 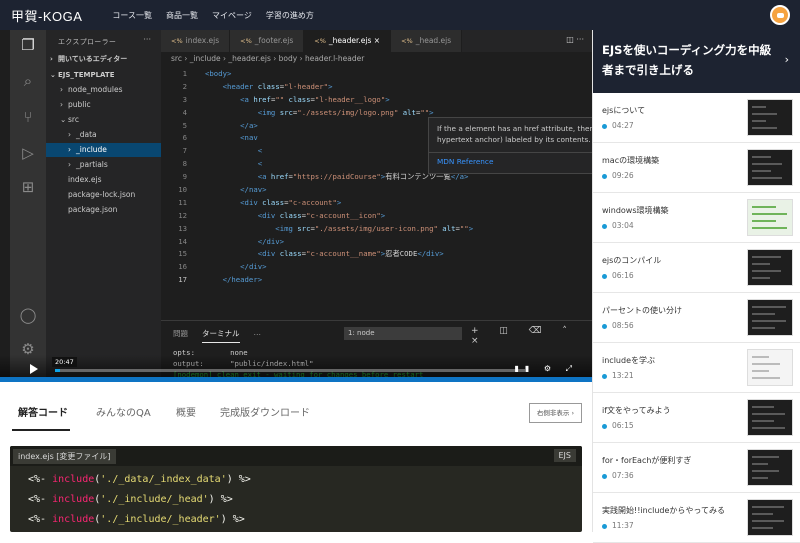 What do you see at coordinates (184, 73) in the screenshot?
I see `line-number: 1` at bounding box center [184, 73].